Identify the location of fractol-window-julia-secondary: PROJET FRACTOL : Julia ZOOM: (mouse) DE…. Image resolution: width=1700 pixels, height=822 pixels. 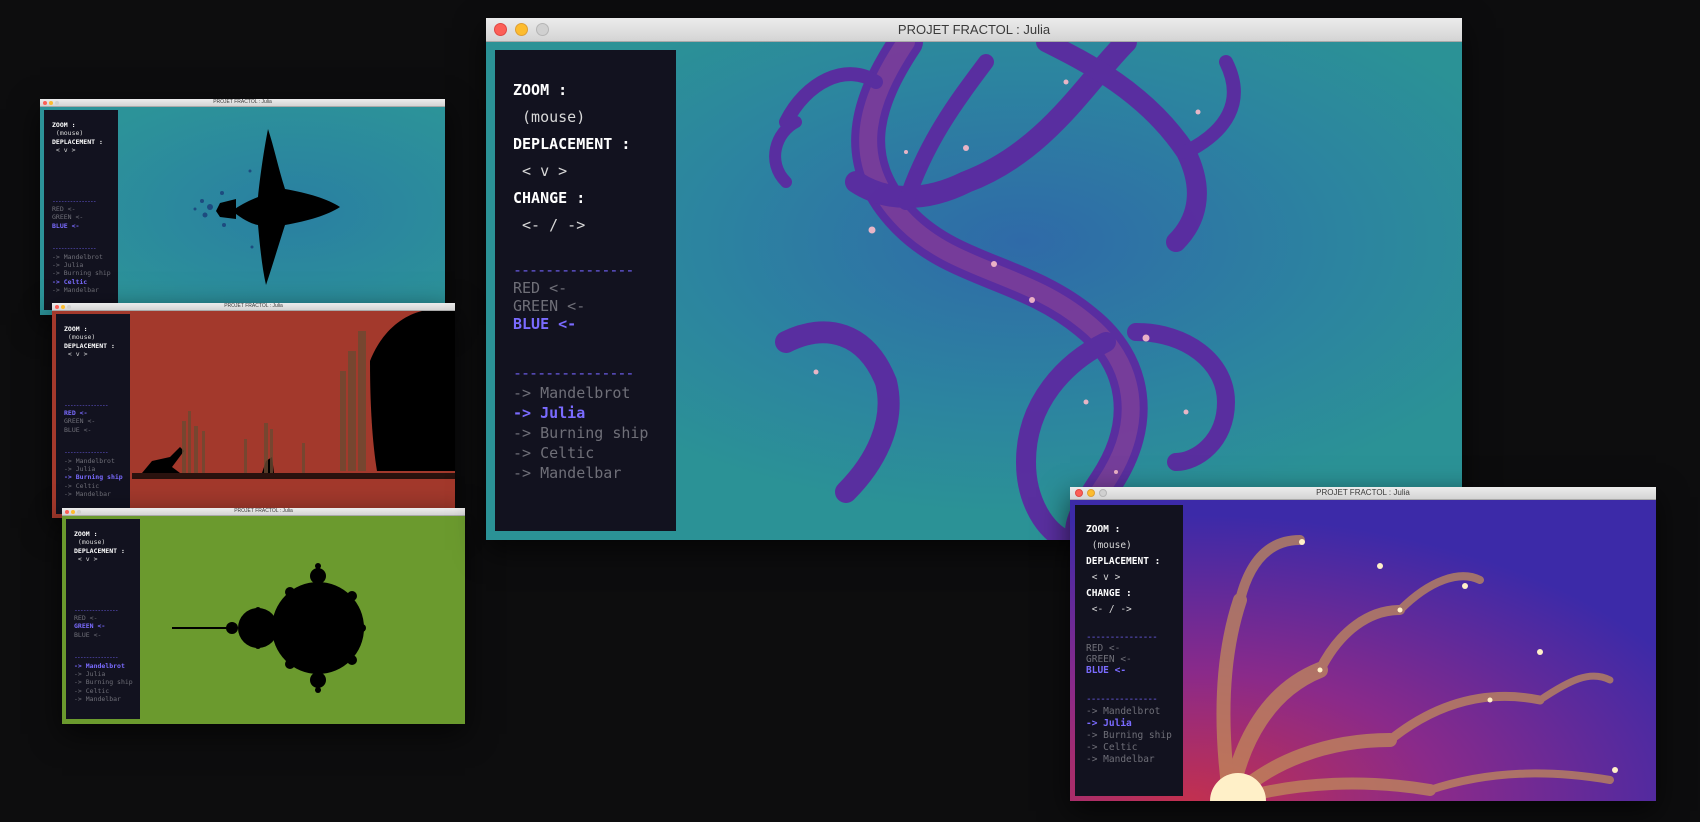
(1363, 644).